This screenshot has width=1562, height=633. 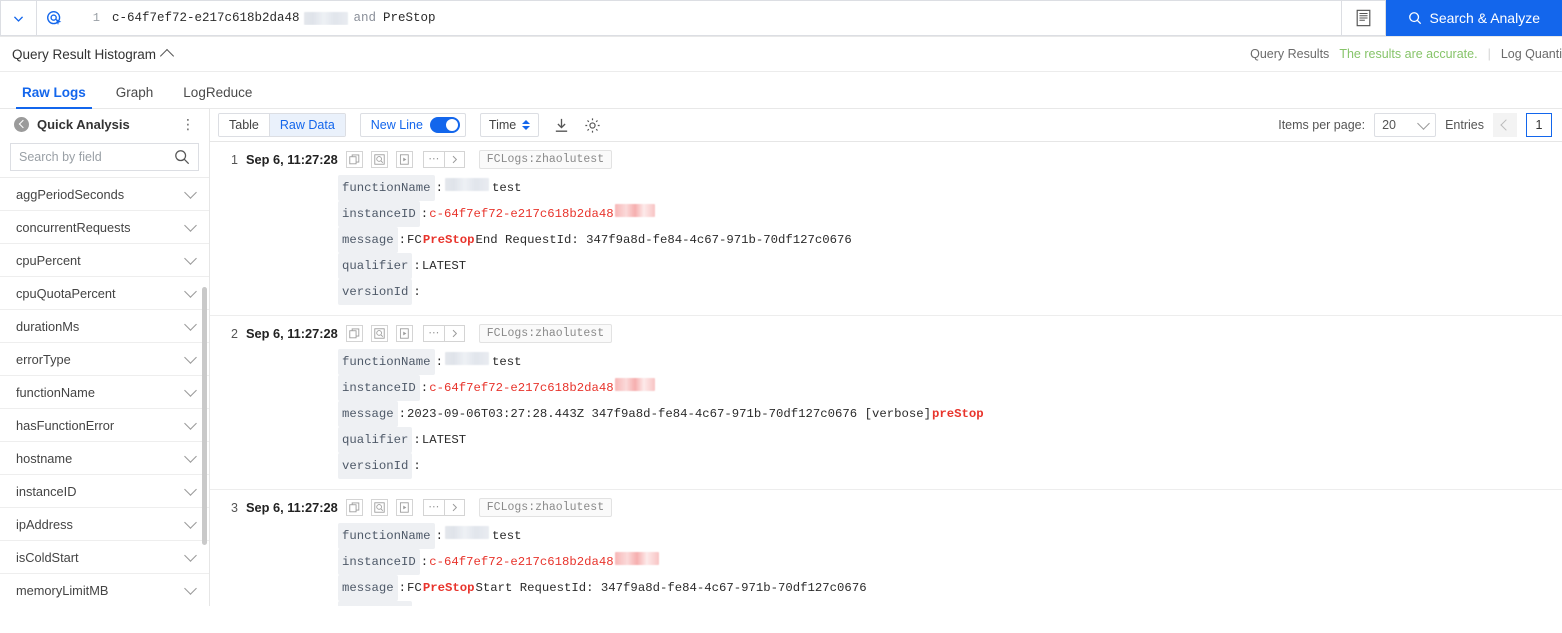 I want to click on field-value-redaction, so click(x=634, y=210).